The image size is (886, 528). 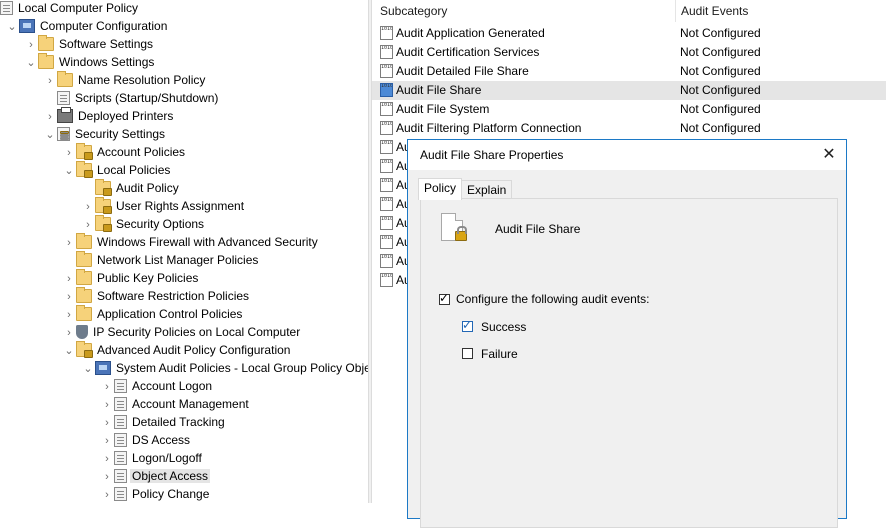 What do you see at coordinates (160, 224) in the screenshot?
I see `tree-item-label: Security Options` at bounding box center [160, 224].